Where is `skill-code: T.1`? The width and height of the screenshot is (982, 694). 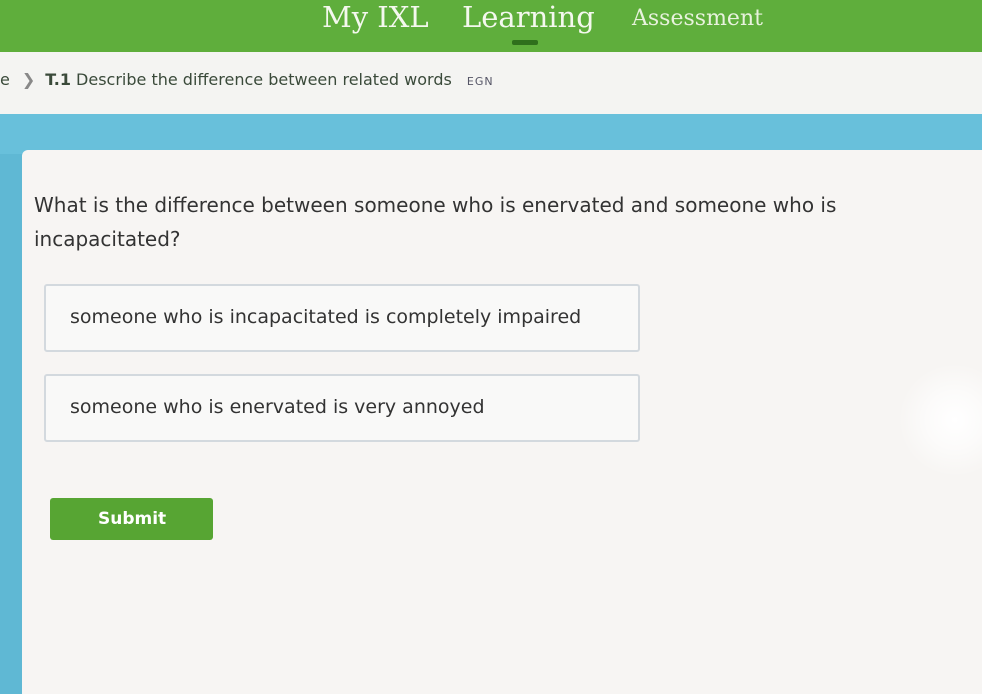
skill-code: T.1 is located at coordinates (58, 79).